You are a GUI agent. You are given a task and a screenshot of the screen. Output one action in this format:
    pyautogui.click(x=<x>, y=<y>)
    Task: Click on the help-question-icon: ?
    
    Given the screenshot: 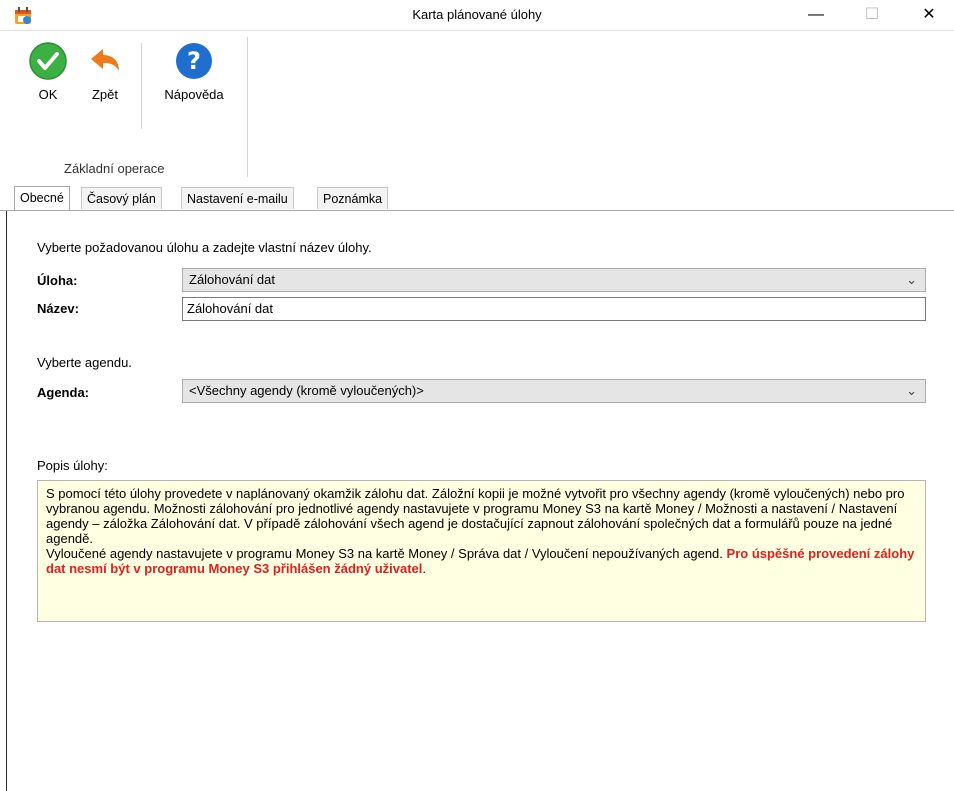 What is the action you would take?
    pyautogui.click(x=194, y=61)
    